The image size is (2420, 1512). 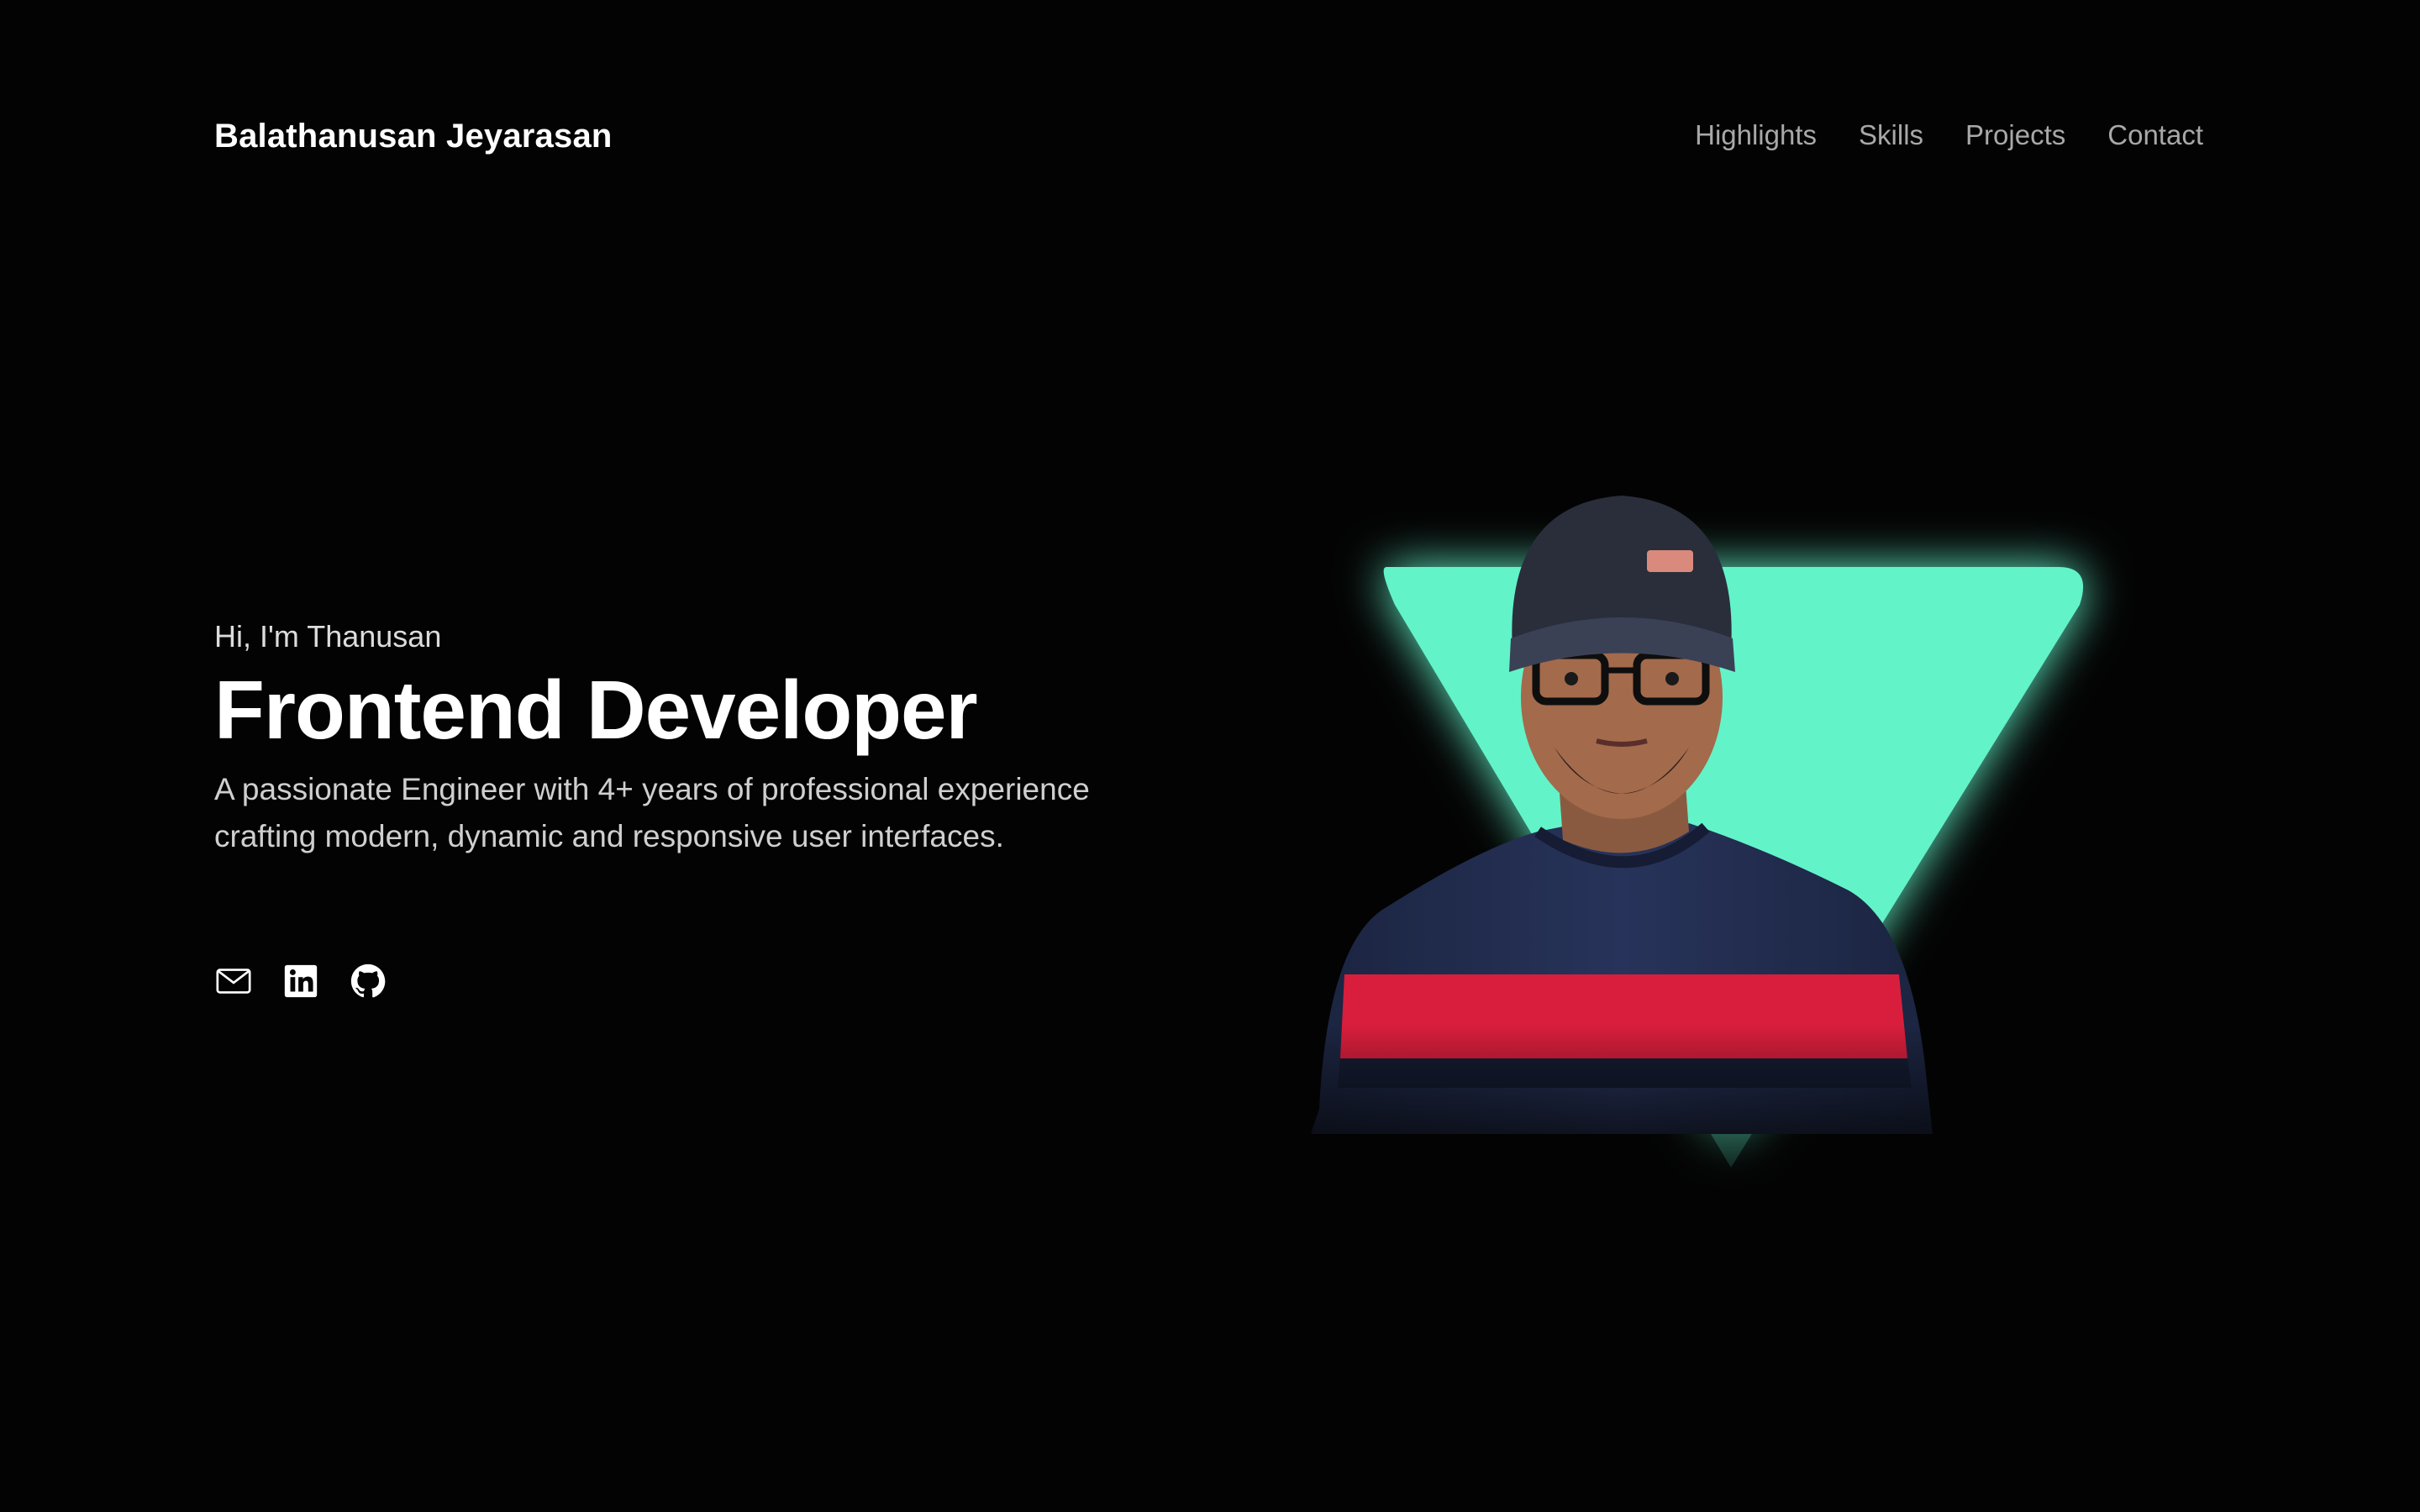 What do you see at coordinates (1756, 135) in the screenshot?
I see `nav-highlights: Highlights` at bounding box center [1756, 135].